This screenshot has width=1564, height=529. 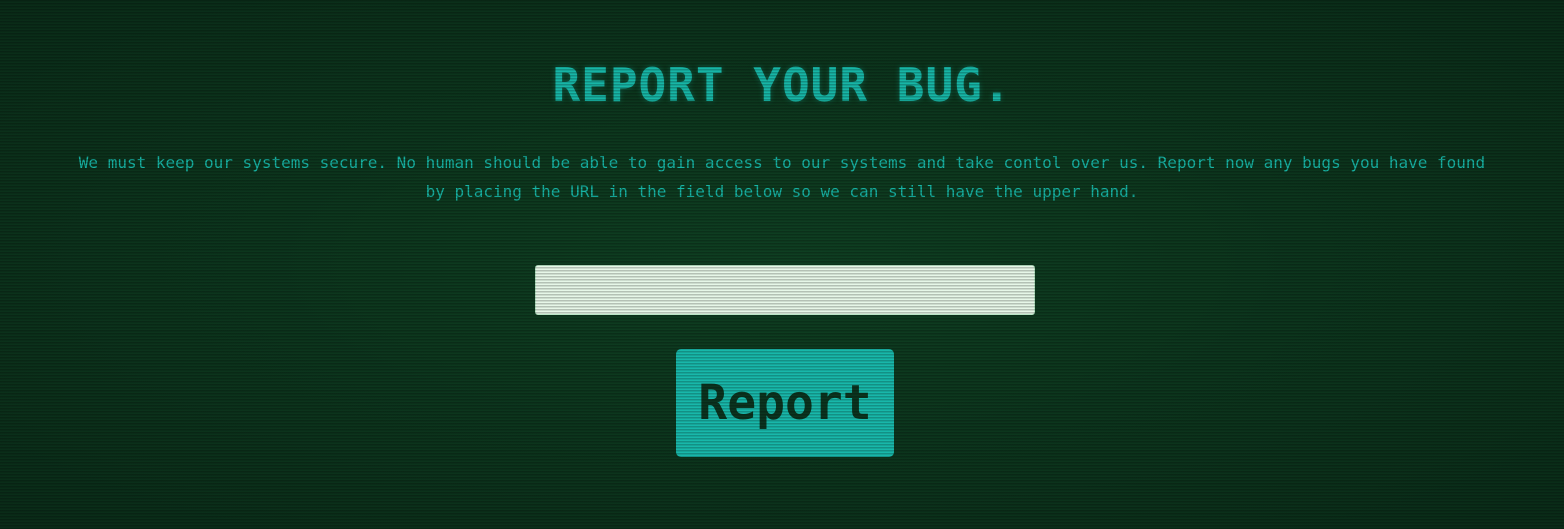 What do you see at coordinates (785, 290) in the screenshot?
I see `url-input` at bounding box center [785, 290].